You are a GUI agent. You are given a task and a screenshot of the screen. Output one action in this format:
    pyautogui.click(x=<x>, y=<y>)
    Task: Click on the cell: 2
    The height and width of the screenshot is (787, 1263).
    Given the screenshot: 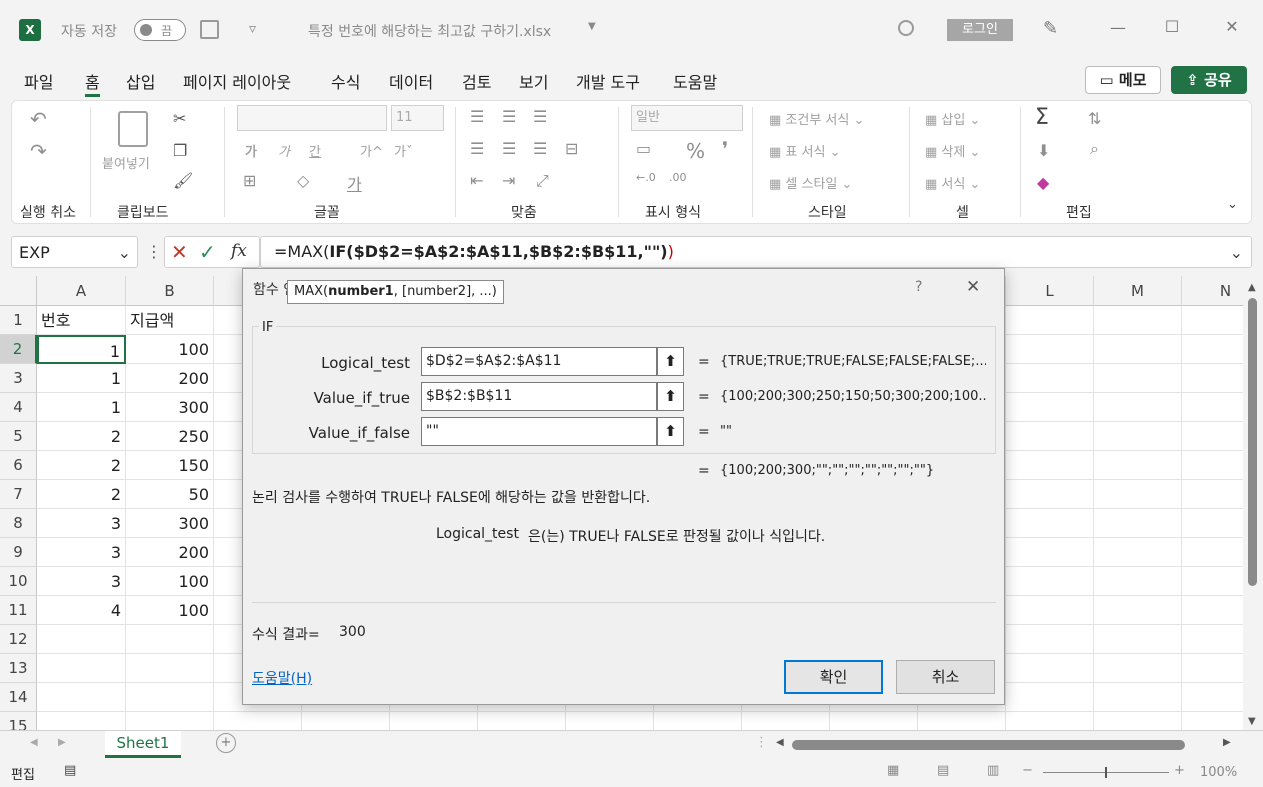 What is the action you would take?
    pyautogui.click(x=81, y=436)
    